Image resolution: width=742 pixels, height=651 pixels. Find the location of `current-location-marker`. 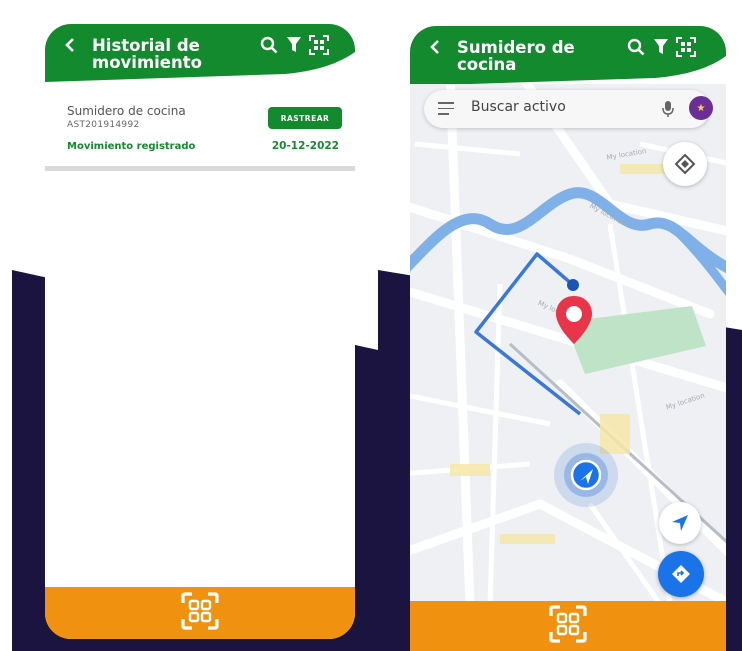

current-location-marker is located at coordinates (586, 475).